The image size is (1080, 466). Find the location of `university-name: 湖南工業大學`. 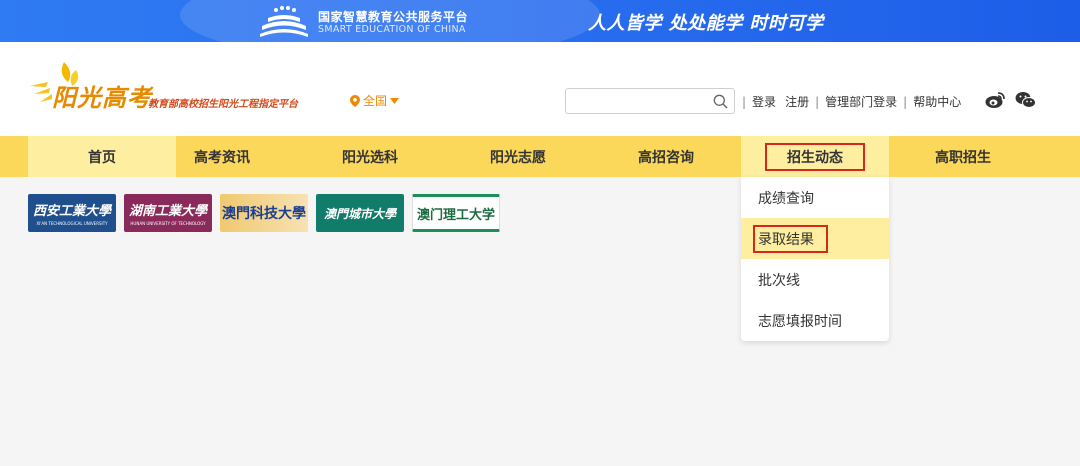

university-name: 湖南工業大學 is located at coordinates (167, 211).